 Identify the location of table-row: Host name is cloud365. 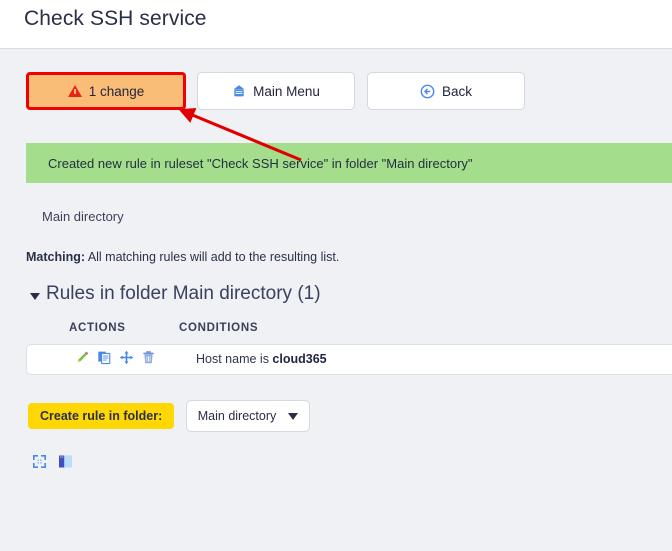
(349, 359).